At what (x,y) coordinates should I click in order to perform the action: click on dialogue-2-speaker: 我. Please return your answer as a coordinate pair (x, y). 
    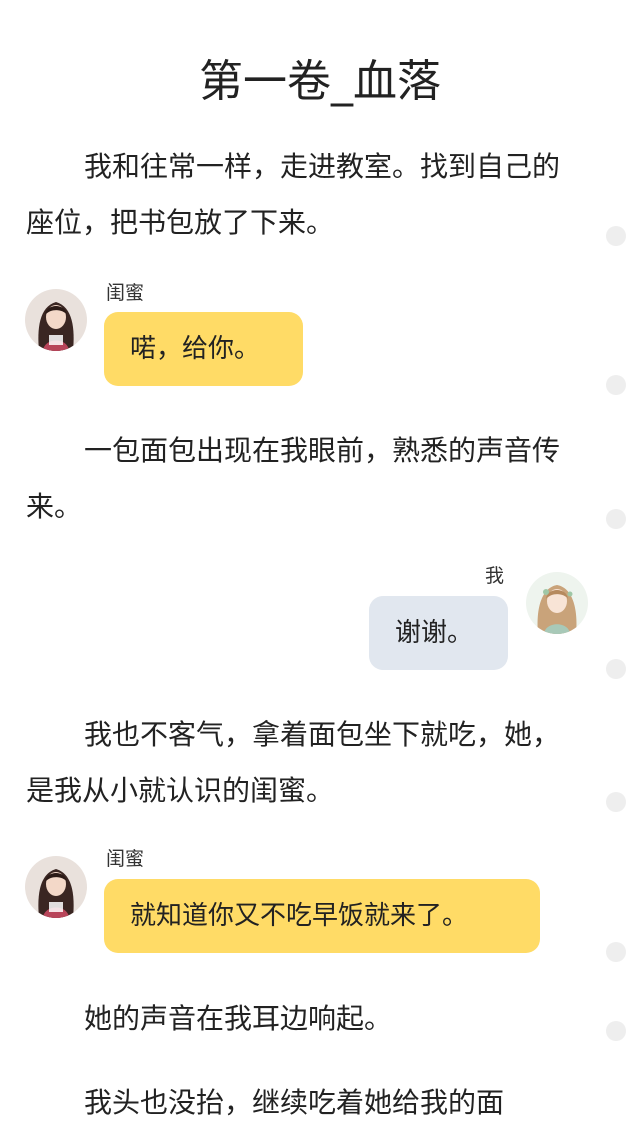
    Looking at the image, I should click on (495, 576).